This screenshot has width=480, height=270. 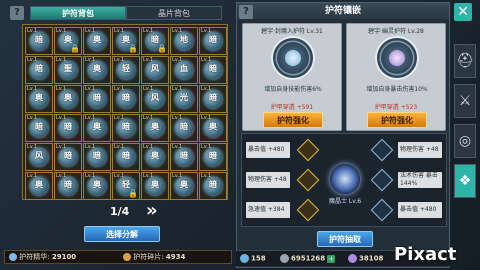 I want to click on charm-cell: Lv.1 轻 🔒, so click(x=126, y=186).